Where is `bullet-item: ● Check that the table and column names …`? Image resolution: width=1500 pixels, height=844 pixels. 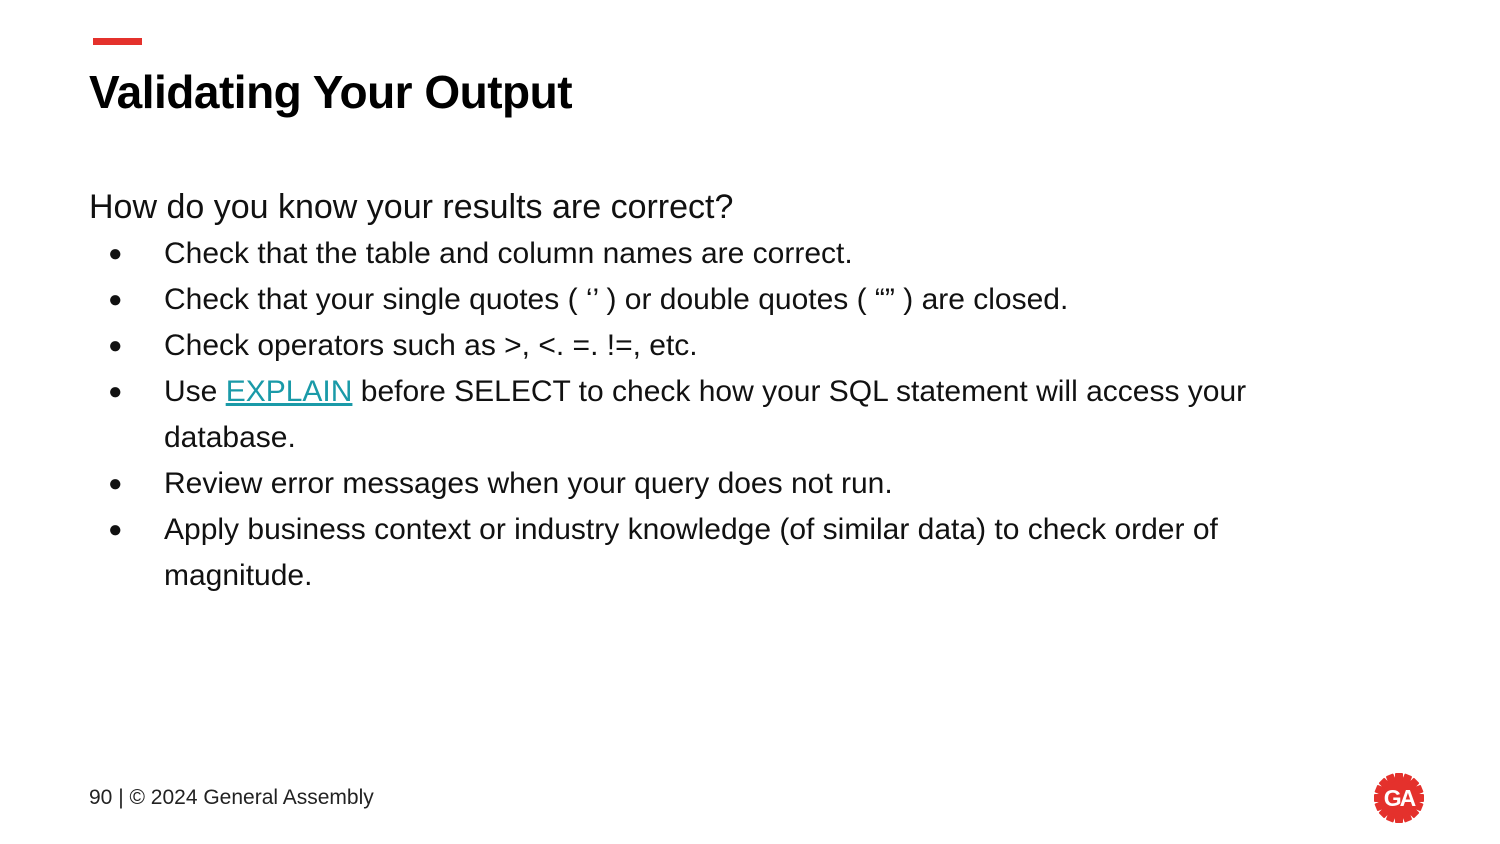
bullet-item: ● Check that the table and column names … is located at coordinates (719, 254).